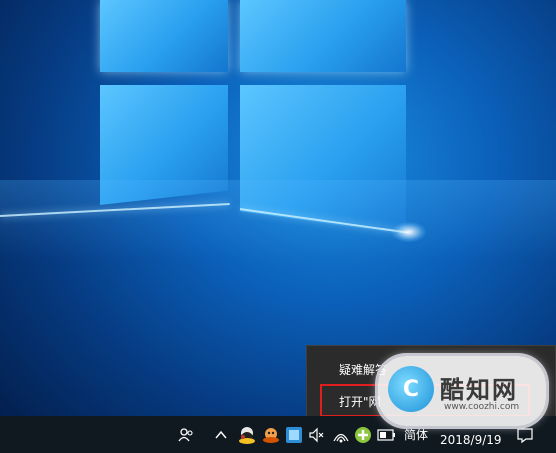 This screenshot has height=453, width=556. What do you see at coordinates (186, 435) in the screenshot?
I see `people-icon` at bounding box center [186, 435].